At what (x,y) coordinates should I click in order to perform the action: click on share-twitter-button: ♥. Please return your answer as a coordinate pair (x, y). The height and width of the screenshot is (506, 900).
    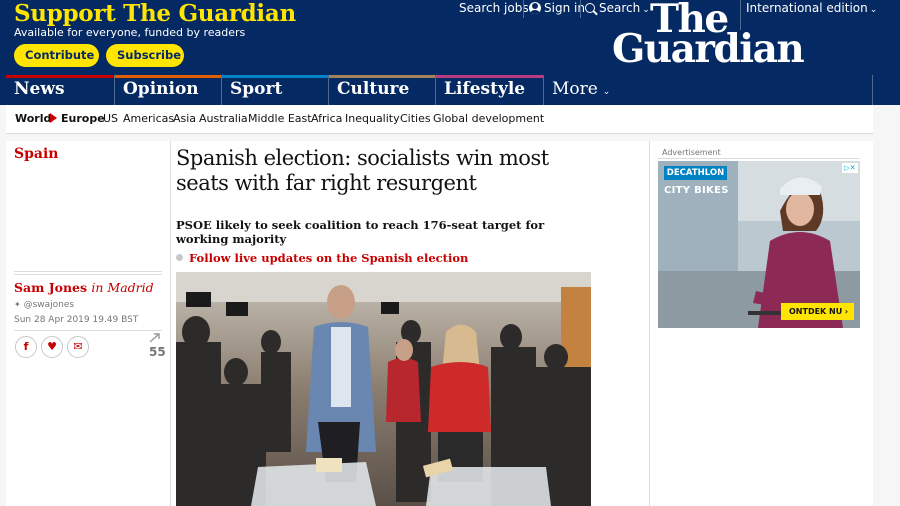
    Looking at the image, I should click on (52, 347).